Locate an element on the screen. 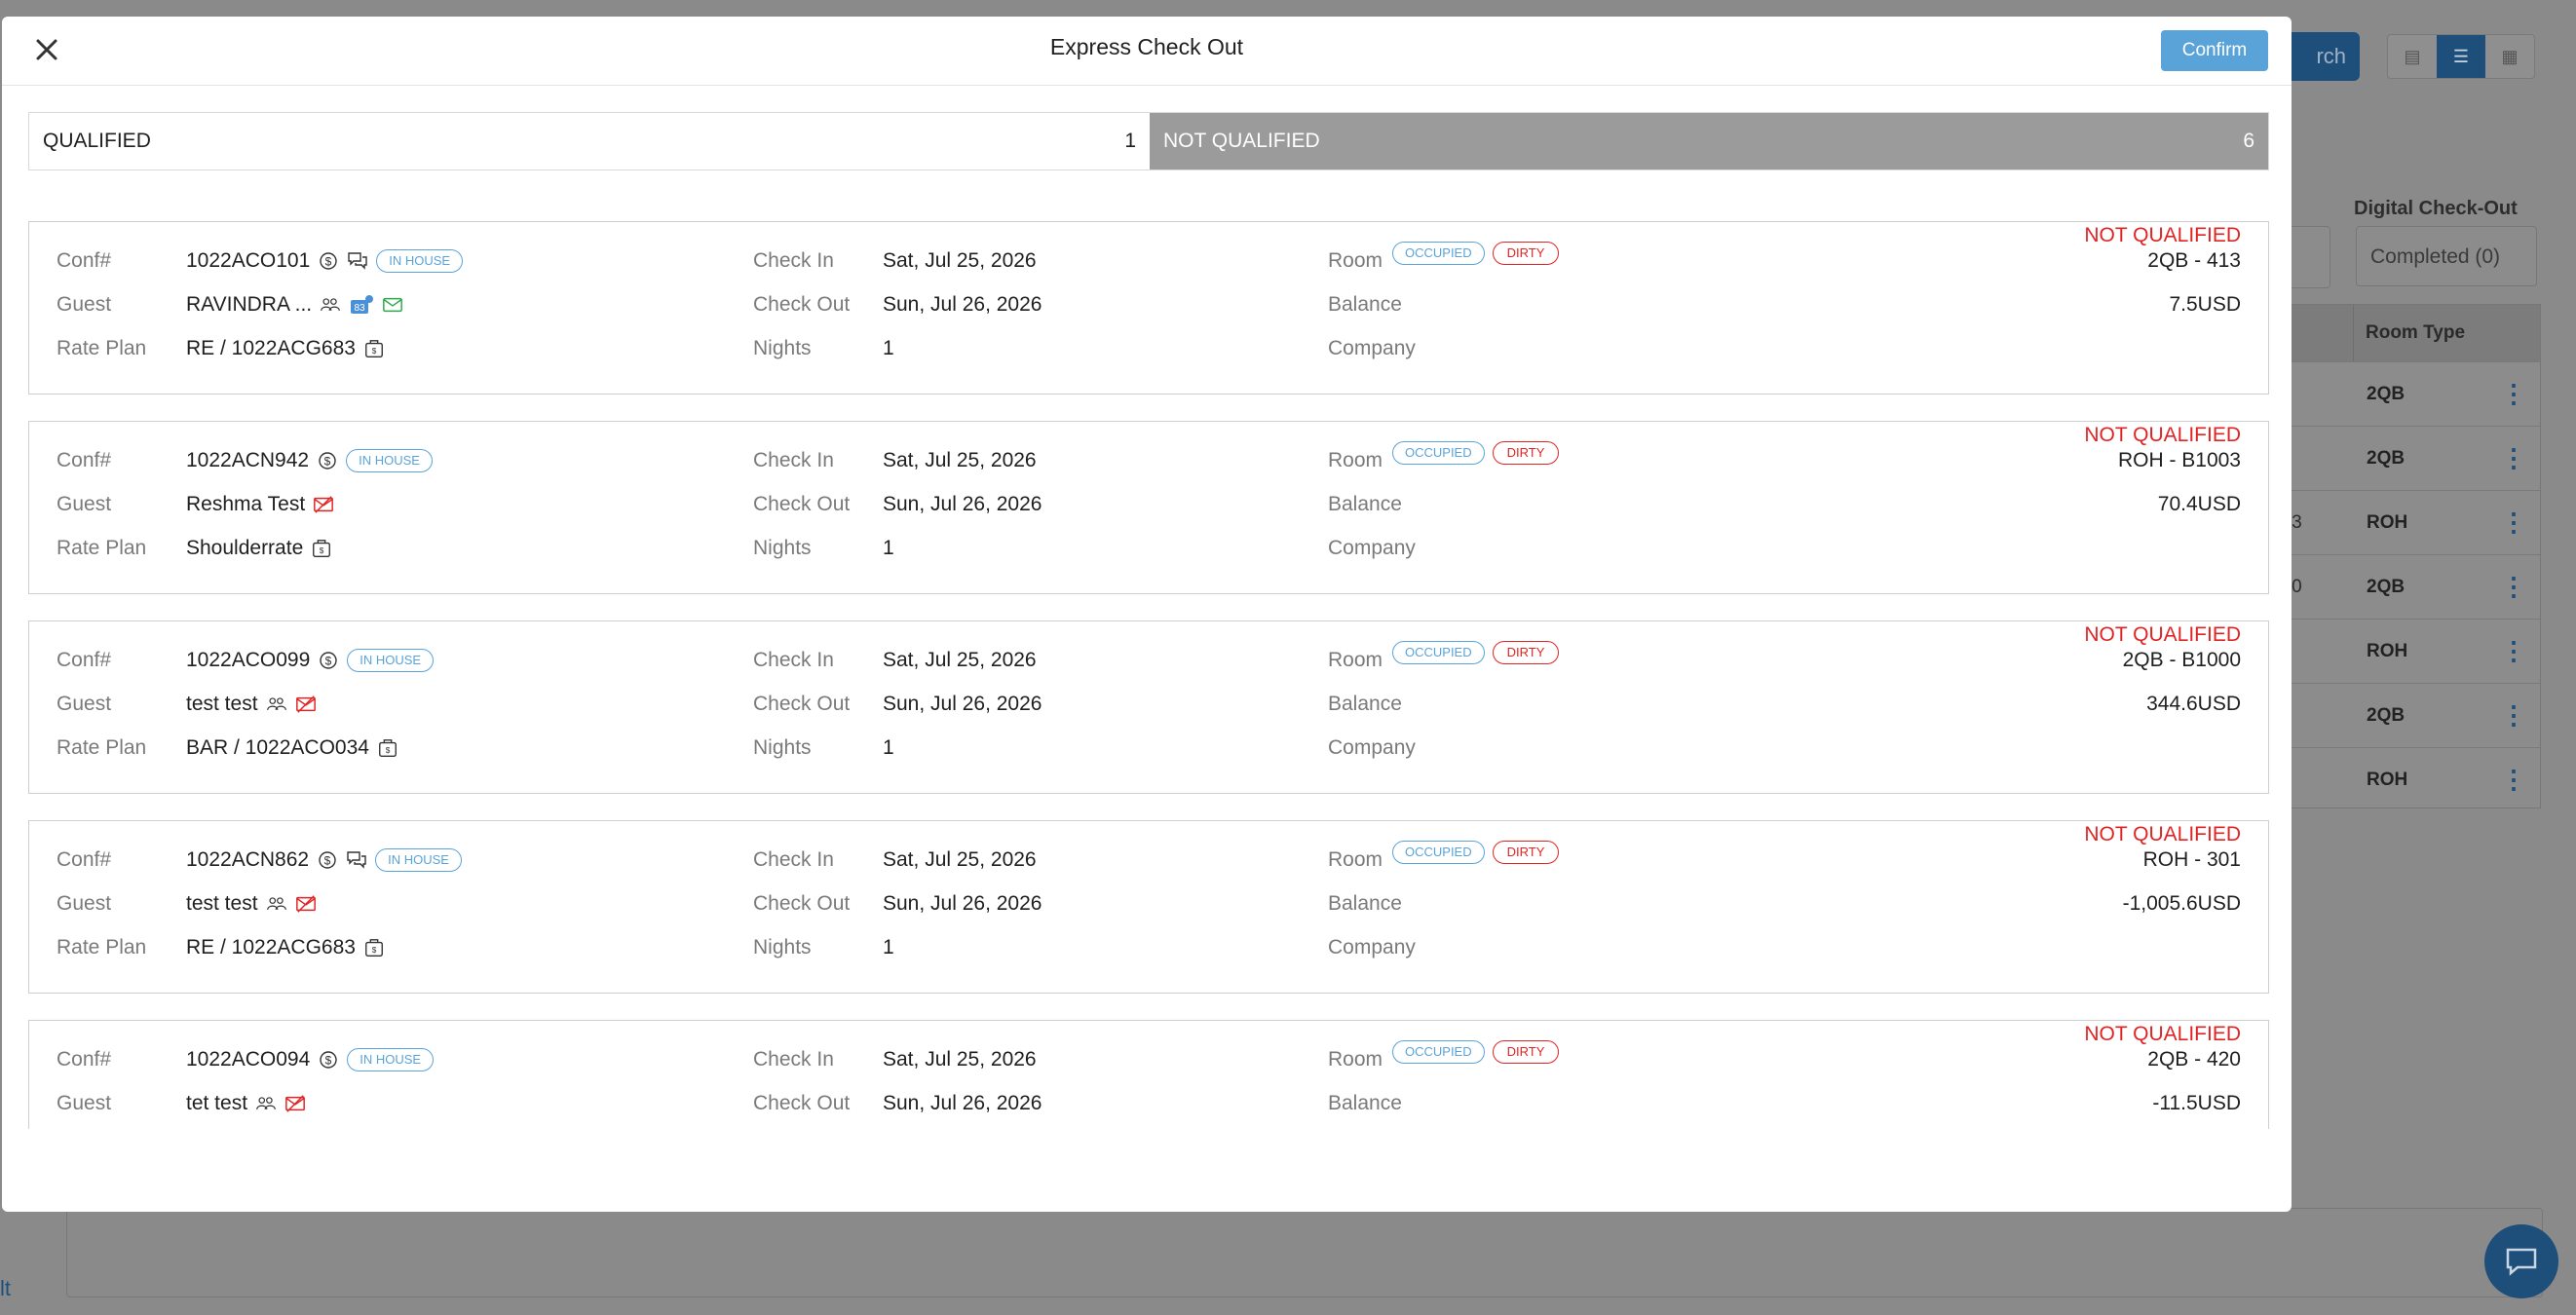 The image size is (2576, 1315). chat-icon is located at coordinates (2521, 1262).